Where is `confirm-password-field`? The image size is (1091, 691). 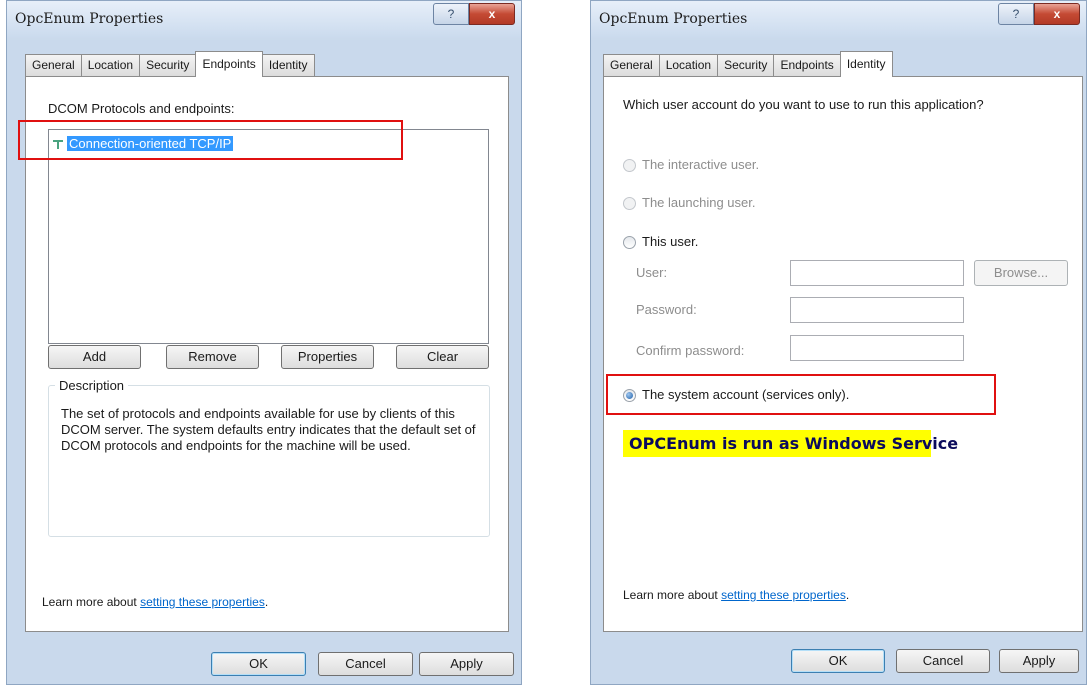
confirm-password-field is located at coordinates (877, 348).